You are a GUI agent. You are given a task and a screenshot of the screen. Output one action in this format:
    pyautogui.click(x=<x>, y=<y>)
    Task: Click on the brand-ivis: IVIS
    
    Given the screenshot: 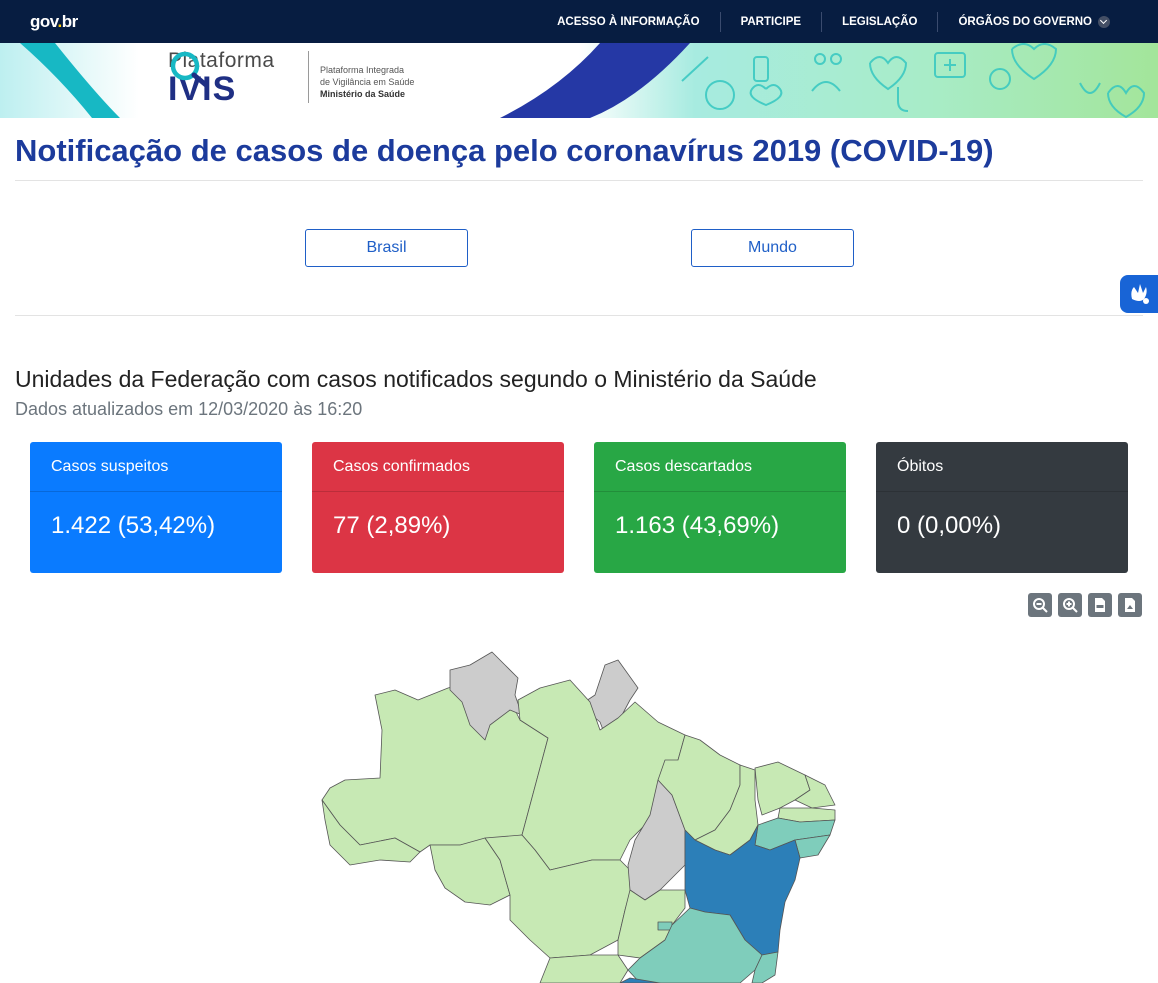 What is the action you would take?
    pyautogui.click(x=221, y=78)
    